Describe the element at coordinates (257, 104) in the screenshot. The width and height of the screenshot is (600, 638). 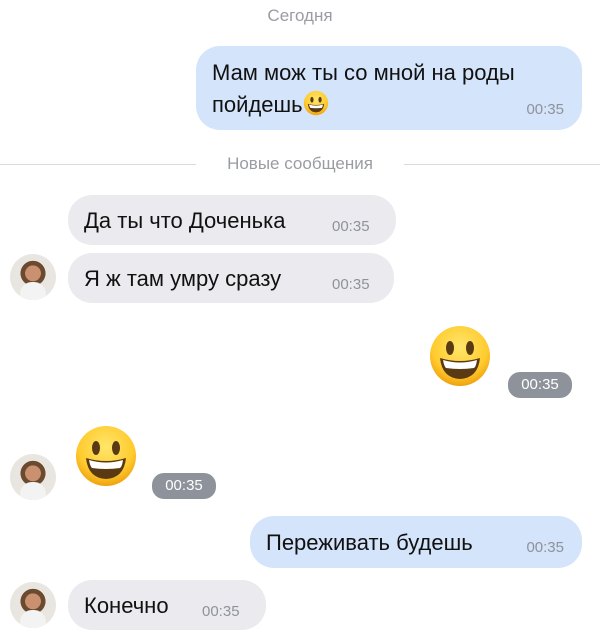
I see `message-text: пойдешь` at that location.